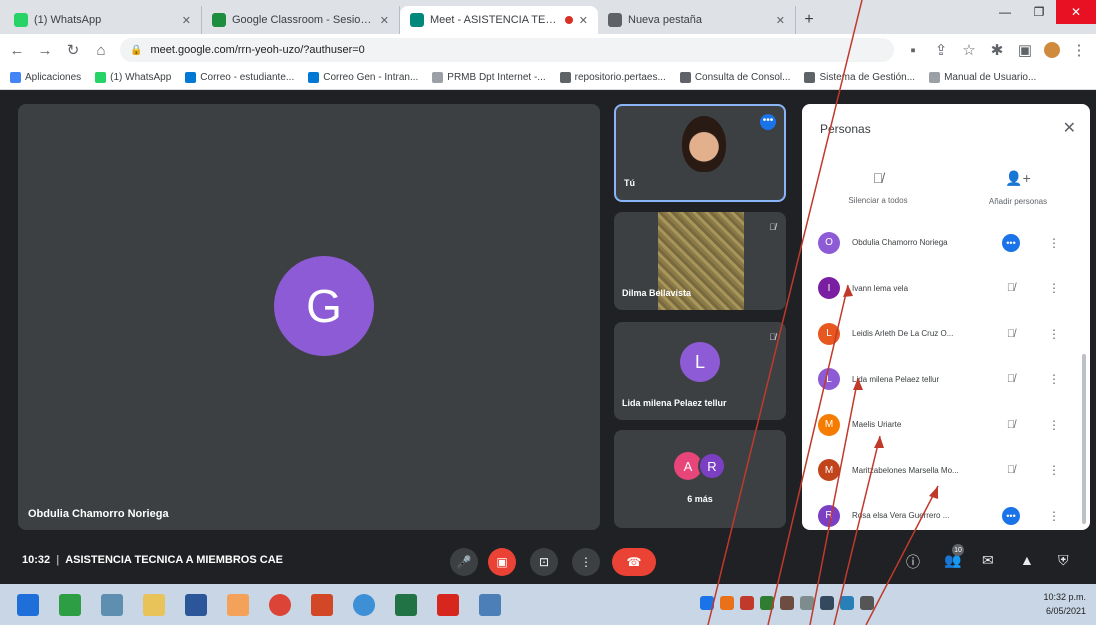 This screenshot has width=1096, height=625. I want to click on participant-tile-l: L 🎙̸ Lida milena Pelaez tellur, so click(700, 371).